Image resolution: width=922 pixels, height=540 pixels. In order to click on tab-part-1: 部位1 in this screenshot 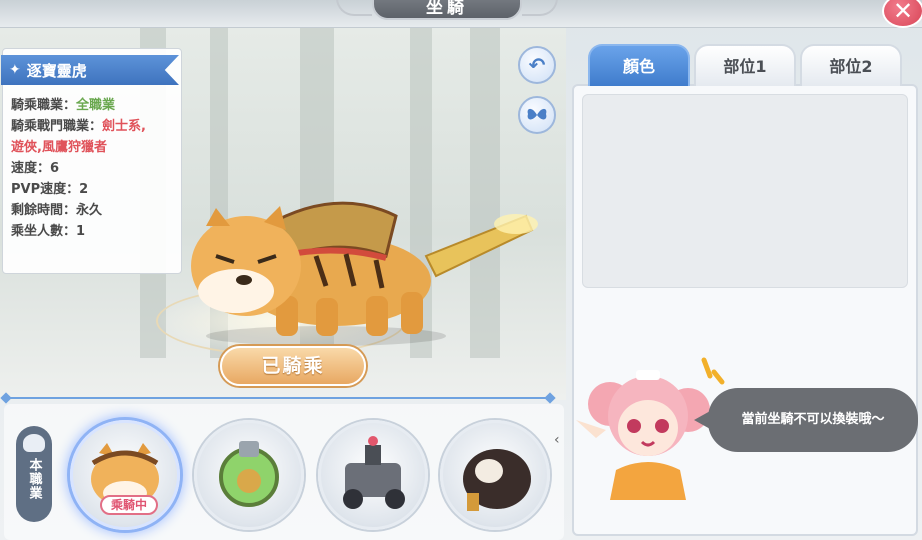, I will do `click(745, 65)`.